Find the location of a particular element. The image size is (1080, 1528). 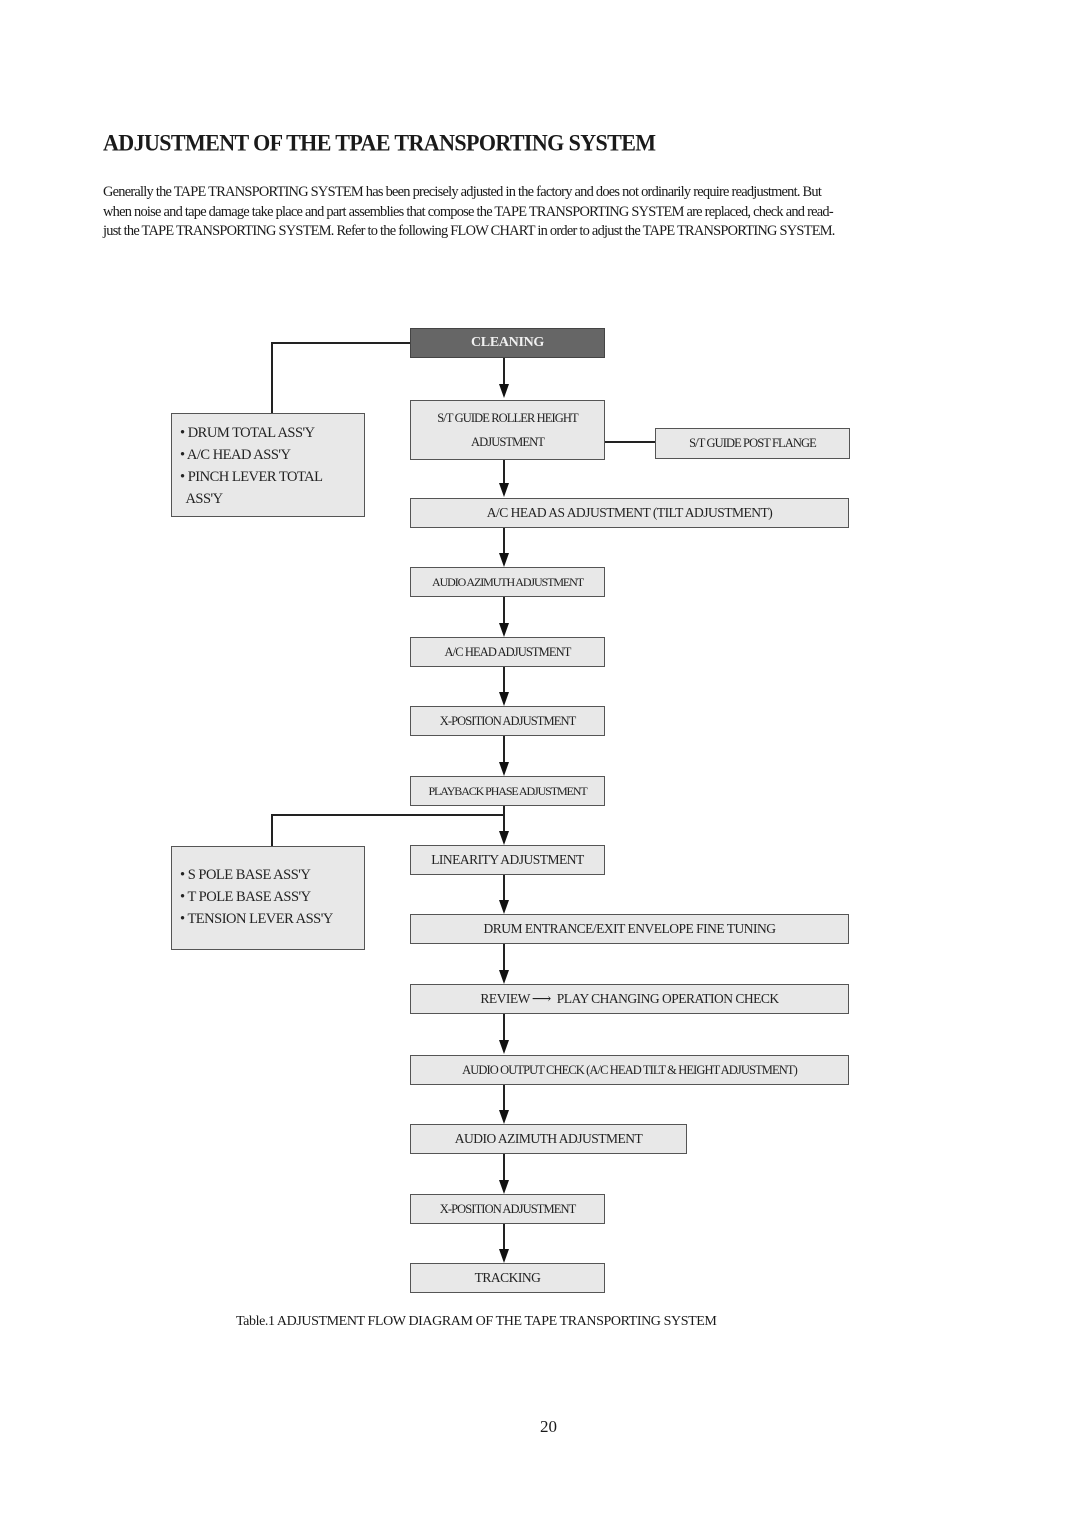

step-ac-head-adjustment: A/C HEAD ADJUSTMENT is located at coordinates (507, 652).